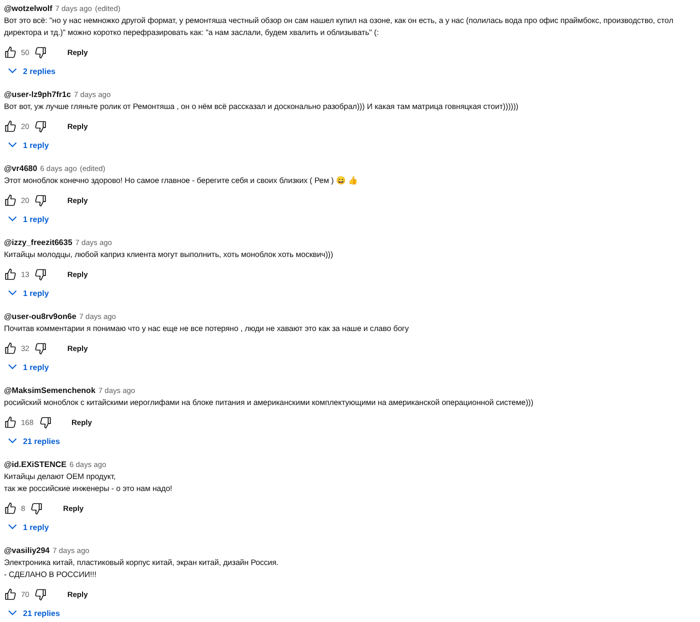 The width and height of the screenshot is (700, 622). I want to click on comment-author: @vasiliy294, so click(27, 551).